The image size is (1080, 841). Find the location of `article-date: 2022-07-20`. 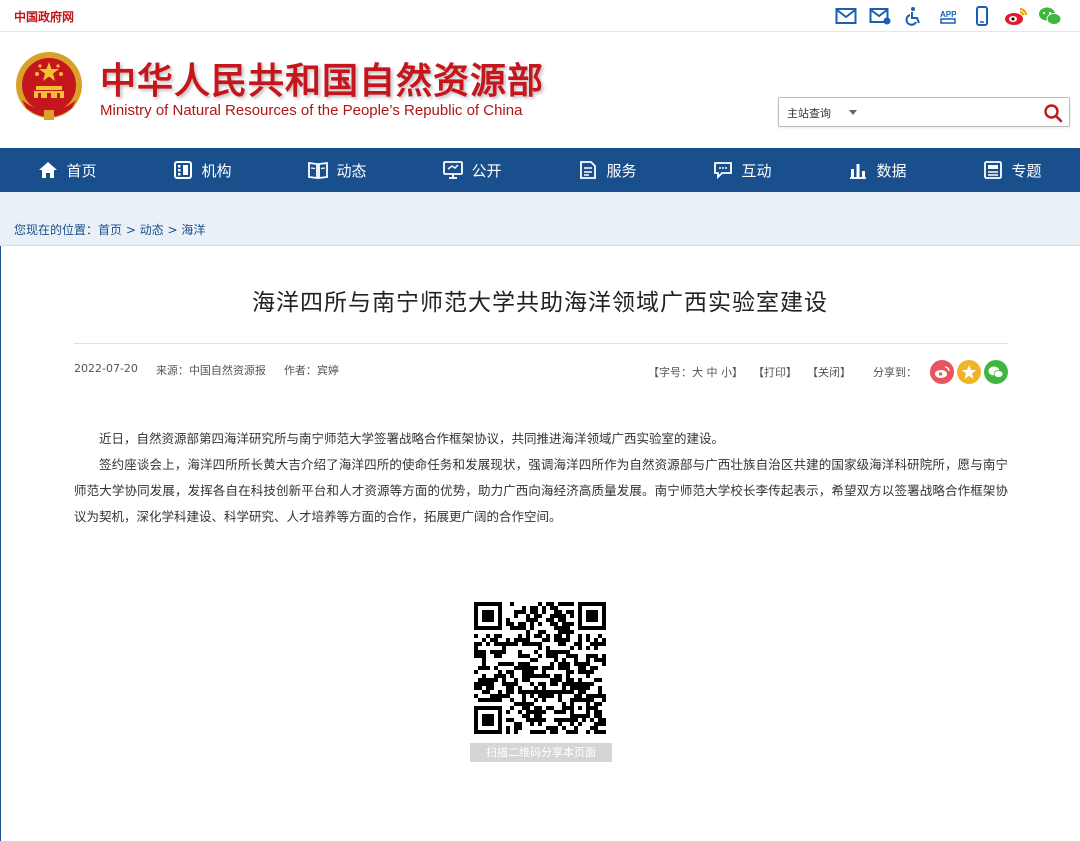

article-date: 2022-07-20 is located at coordinates (106, 368).